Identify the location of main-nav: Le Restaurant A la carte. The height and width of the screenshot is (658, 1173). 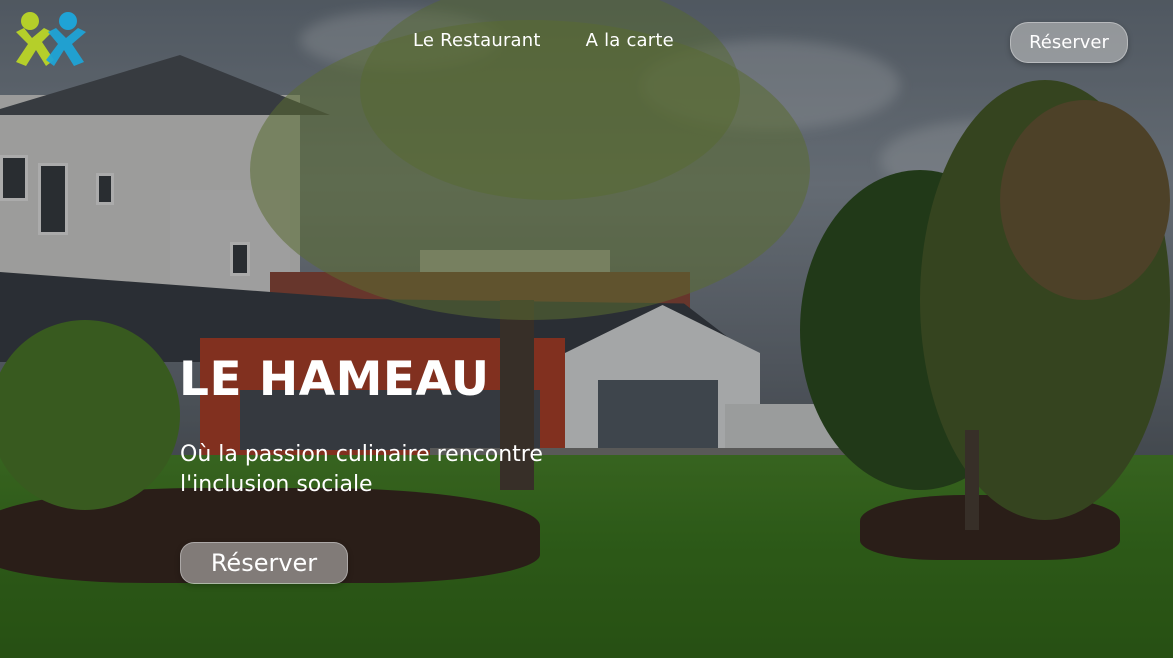
(543, 40).